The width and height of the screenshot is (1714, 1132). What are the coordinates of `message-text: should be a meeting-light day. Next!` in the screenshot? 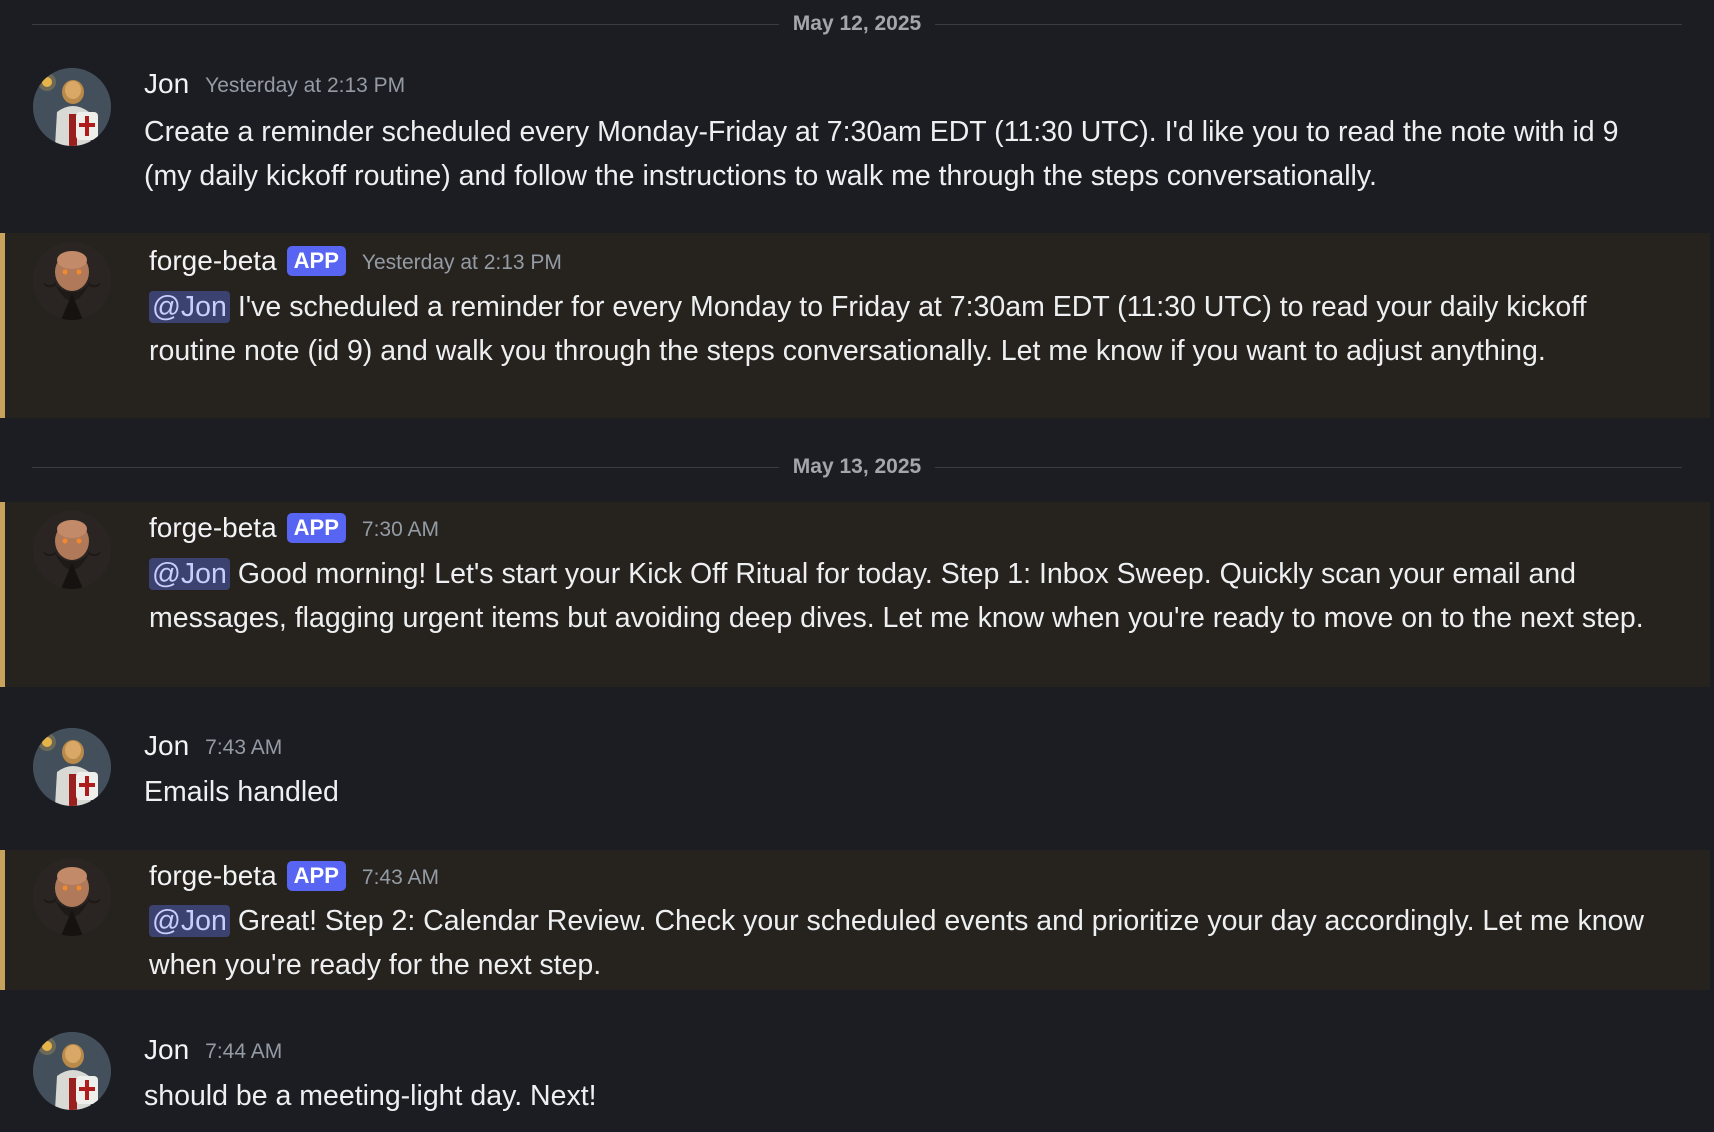 It's located at (370, 1096).